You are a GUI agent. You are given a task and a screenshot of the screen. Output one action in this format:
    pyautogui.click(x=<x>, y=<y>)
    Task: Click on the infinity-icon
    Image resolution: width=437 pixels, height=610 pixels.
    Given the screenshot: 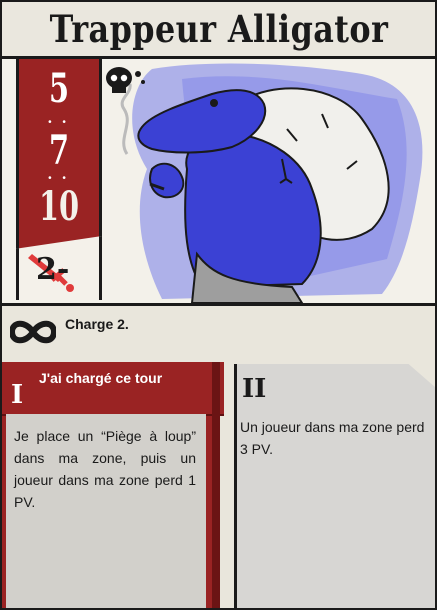 What is the action you would take?
    pyautogui.click(x=33, y=332)
    